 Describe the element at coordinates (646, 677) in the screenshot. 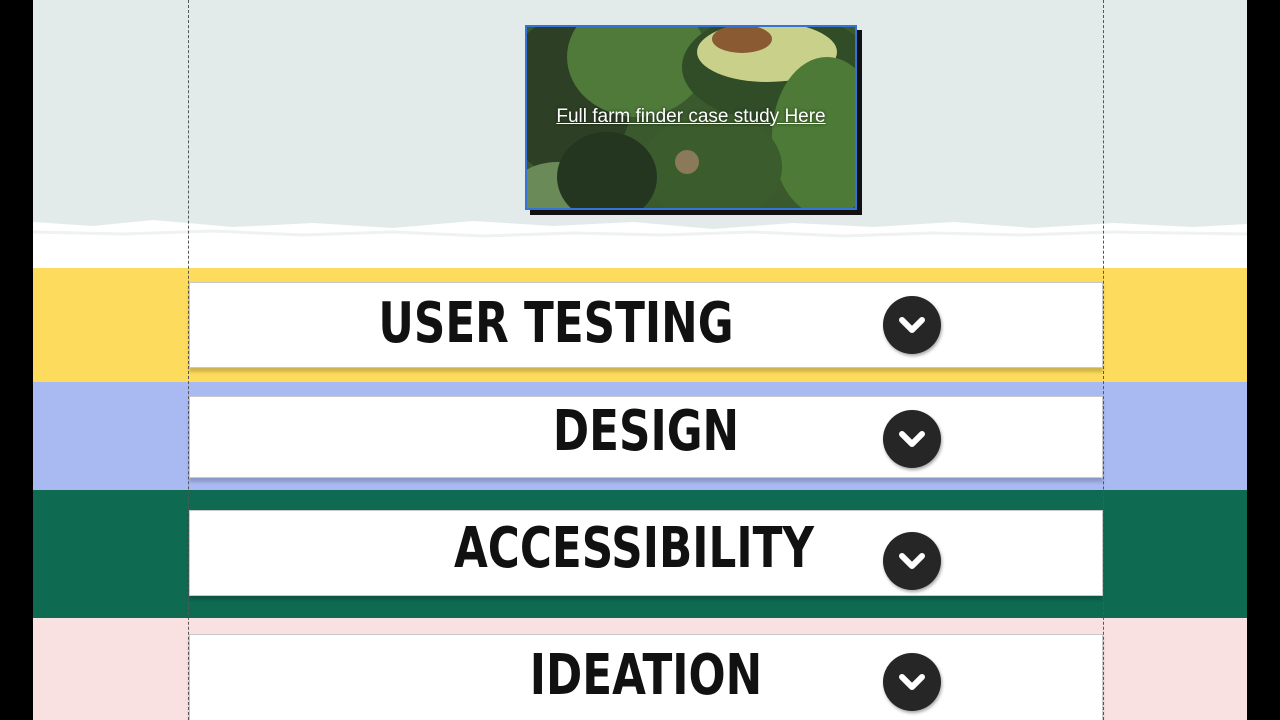

I see `accordion-ideation: IDEATION` at that location.